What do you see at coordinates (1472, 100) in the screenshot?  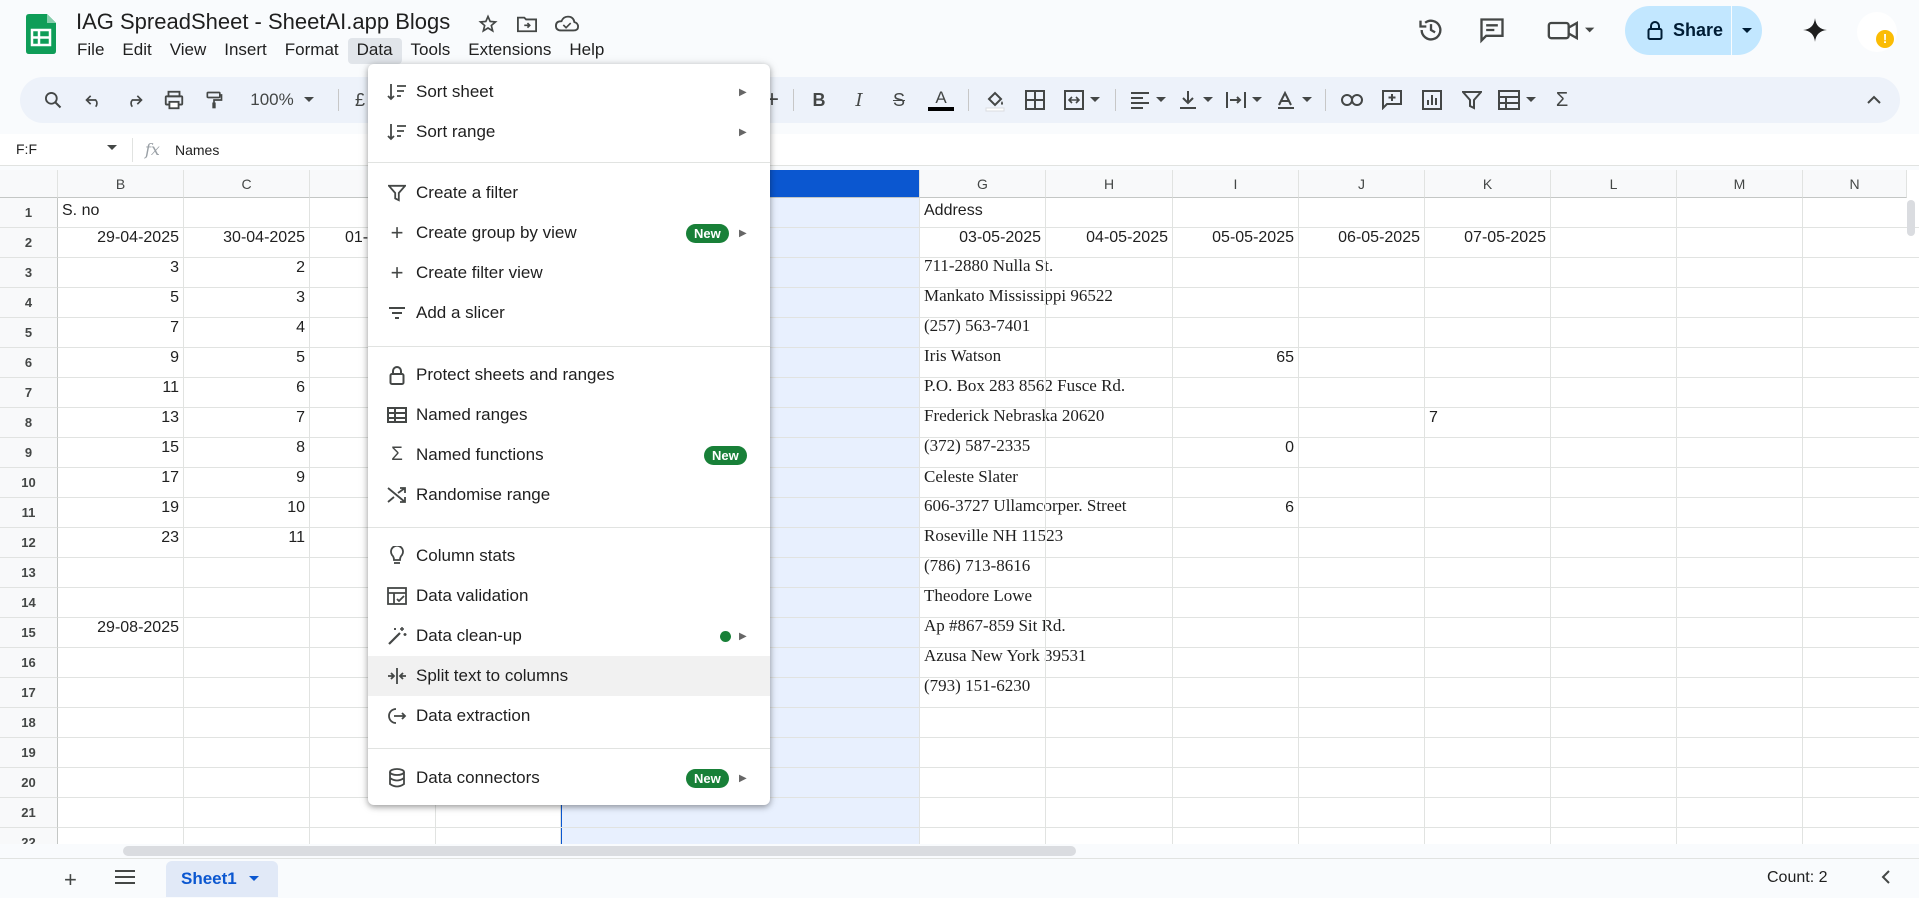 I see `create-filter-icon` at bounding box center [1472, 100].